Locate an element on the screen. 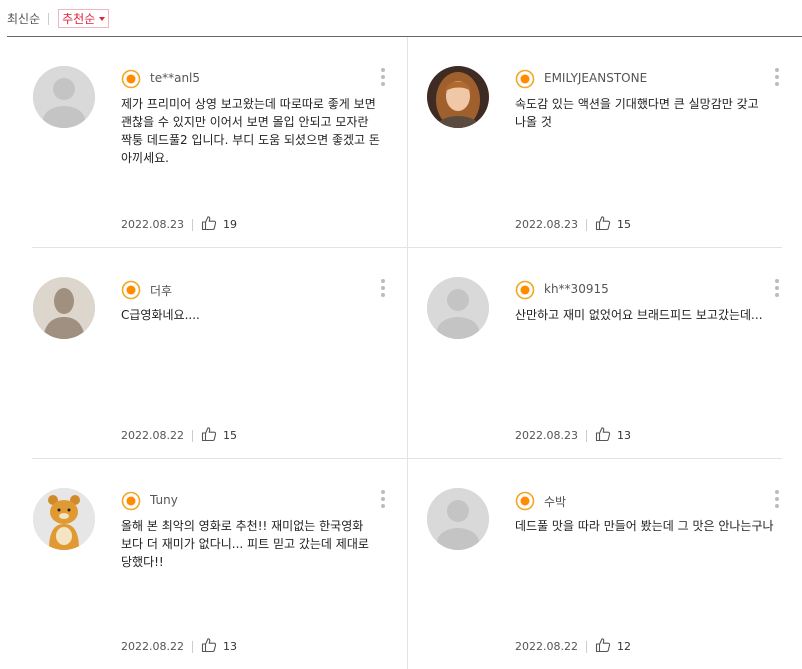 The image size is (802, 669). review-footer: 2022.08.23 19 is located at coordinates (179, 224).